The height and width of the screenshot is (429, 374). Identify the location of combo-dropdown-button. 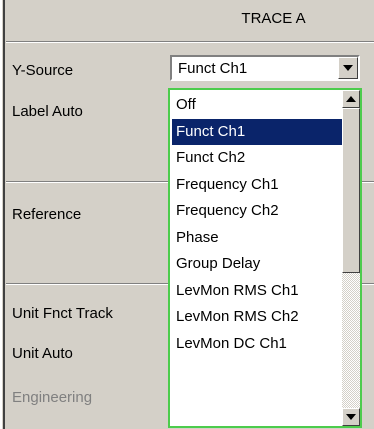
(348, 68).